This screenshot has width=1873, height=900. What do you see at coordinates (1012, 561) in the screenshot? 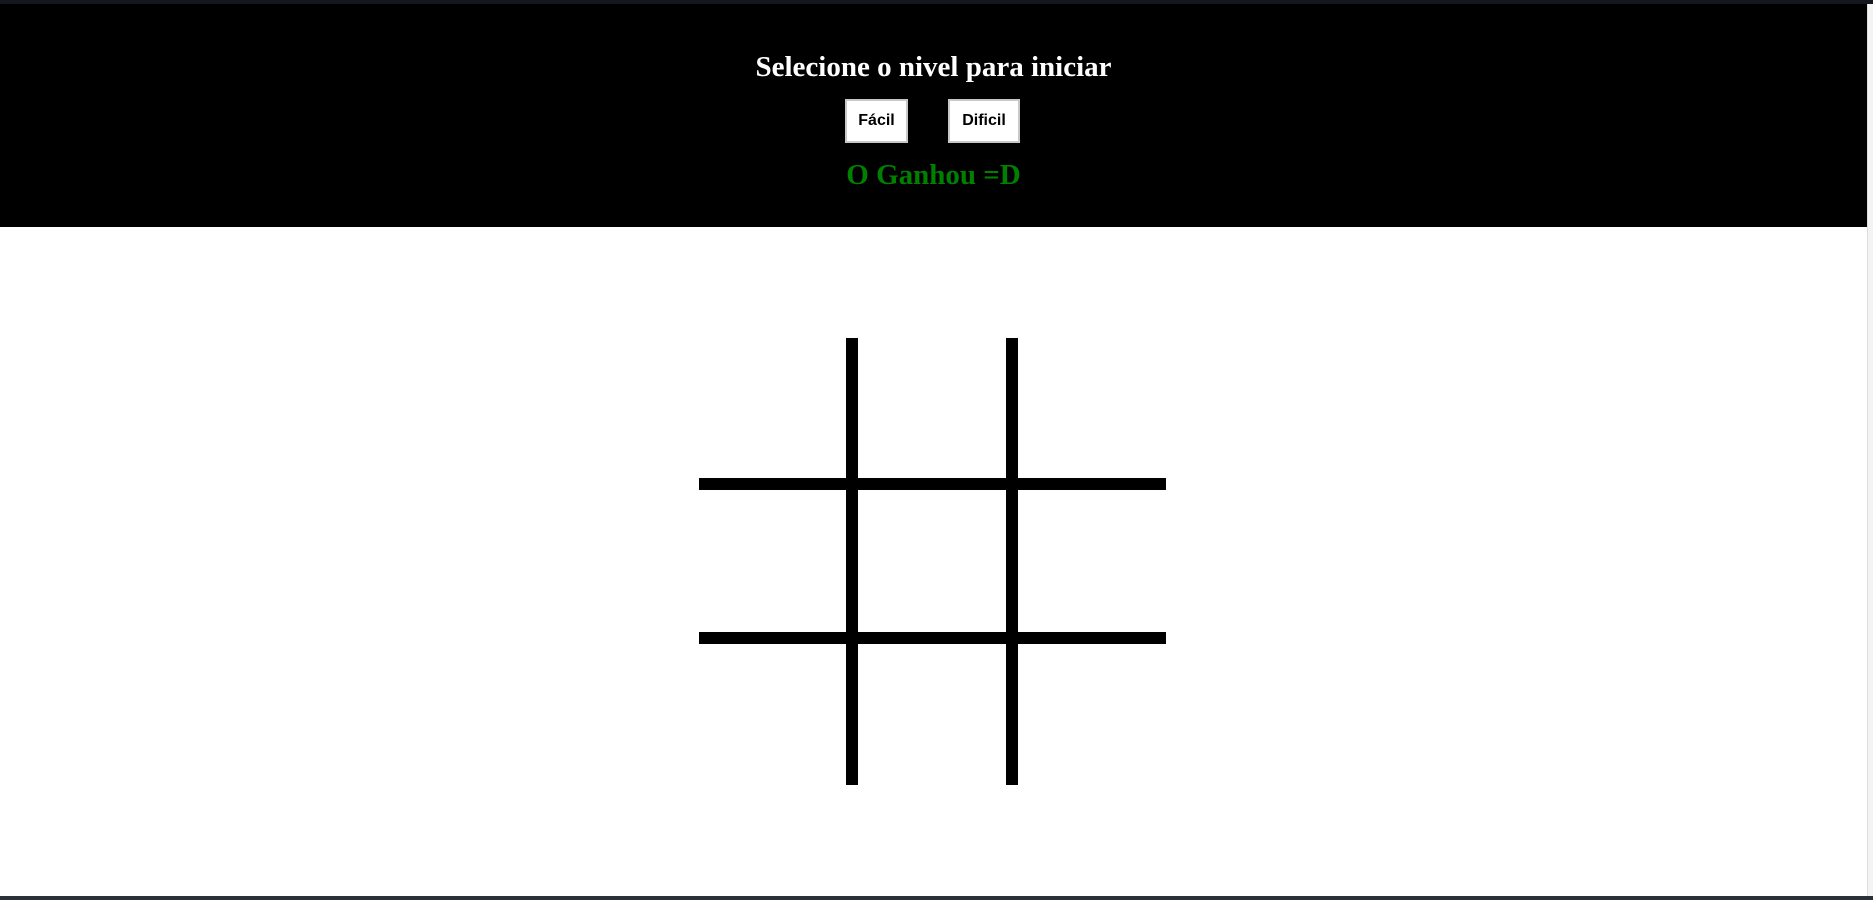
I see `board-vertical-line-right` at bounding box center [1012, 561].